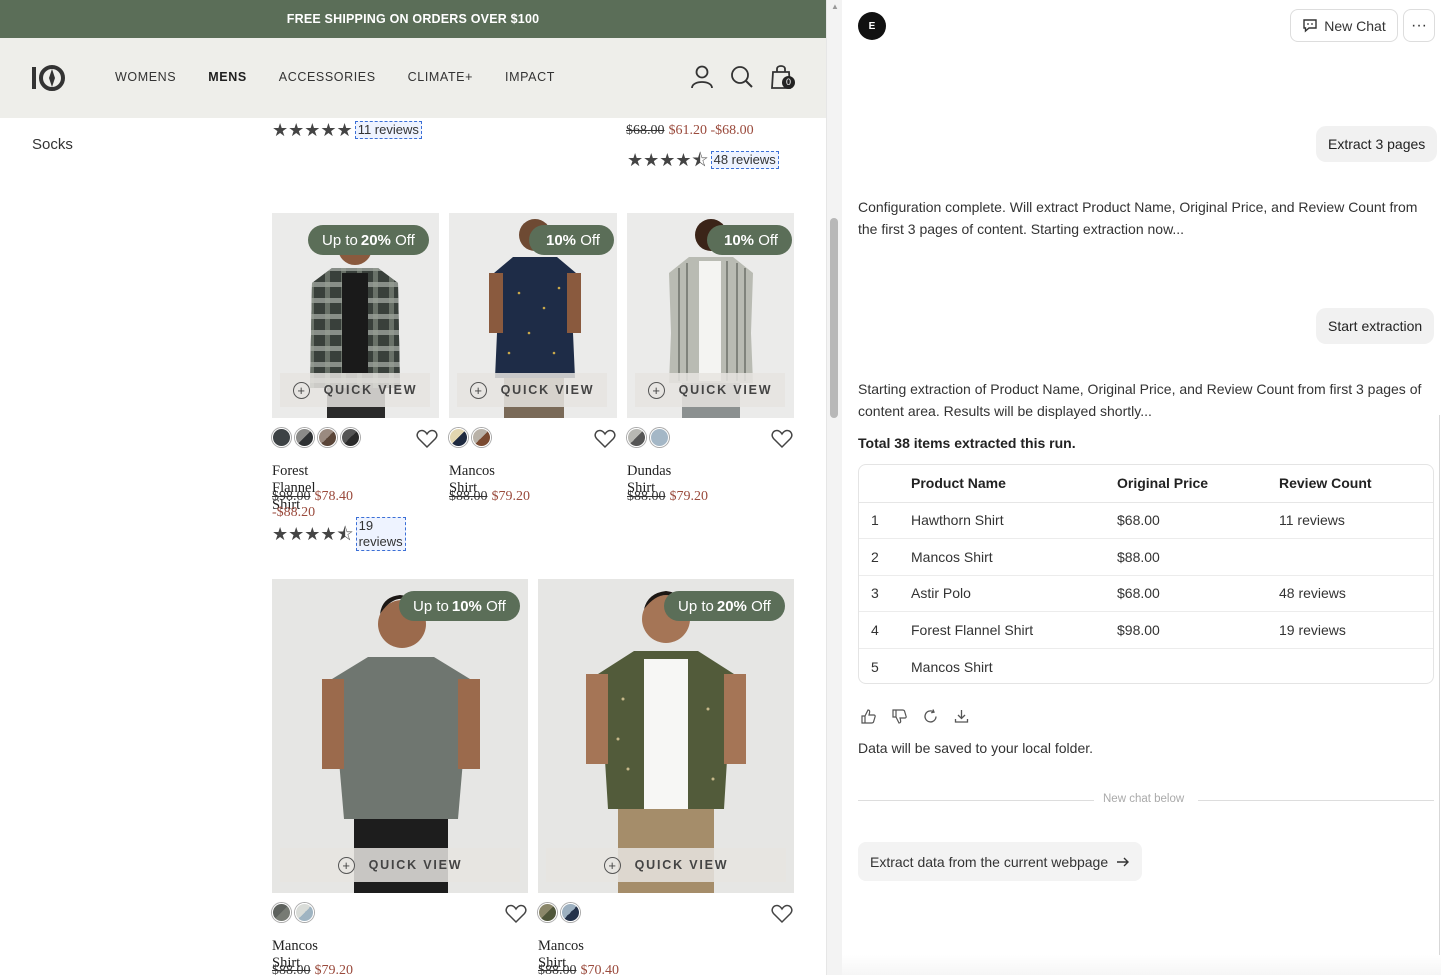 The image size is (1441, 975). Describe the element at coordinates (52, 144) in the screenshot. I see `sidebar-item-socks: Socks` at that location.